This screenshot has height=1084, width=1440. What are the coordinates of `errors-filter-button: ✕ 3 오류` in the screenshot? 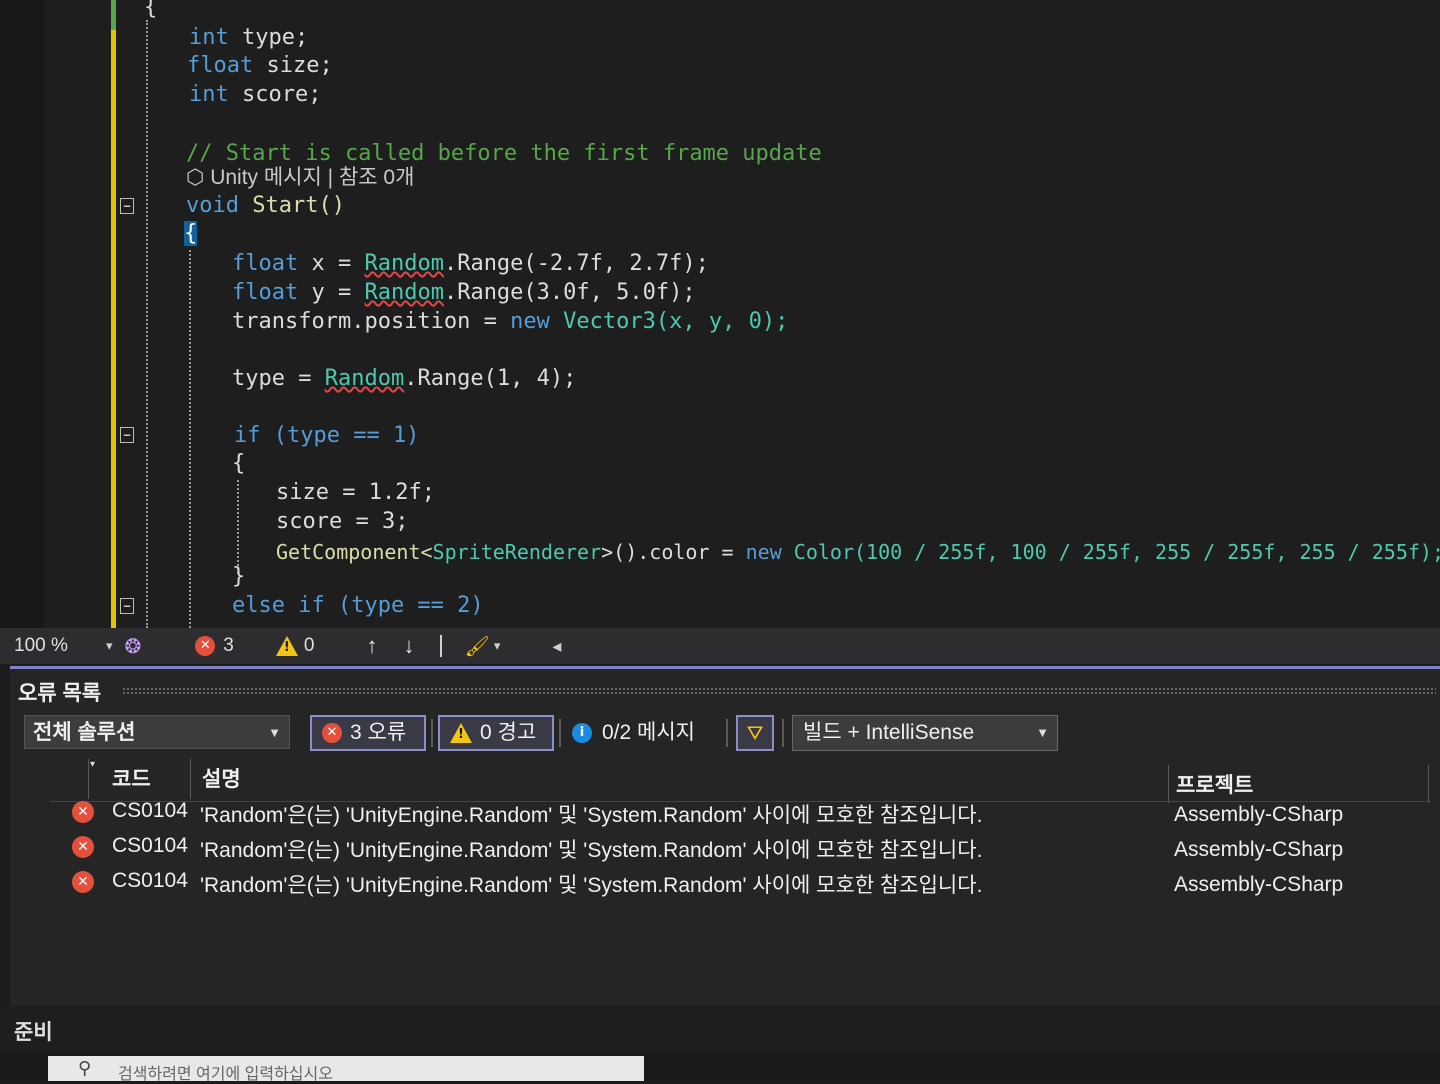 It's located at (368, 733).